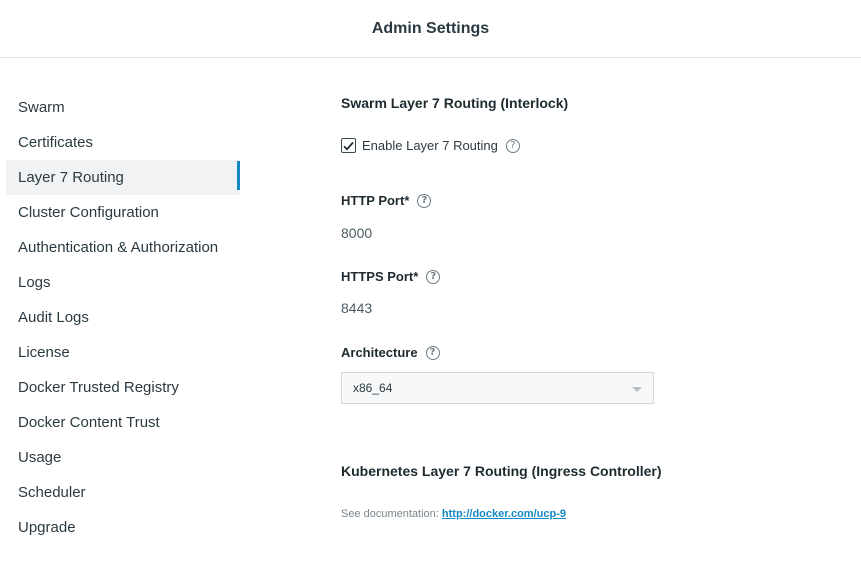  What do you see at coordinates (379, 352) in the screenshot?
I see `architecture-label: Architecture` at bounding box center [379, 352].